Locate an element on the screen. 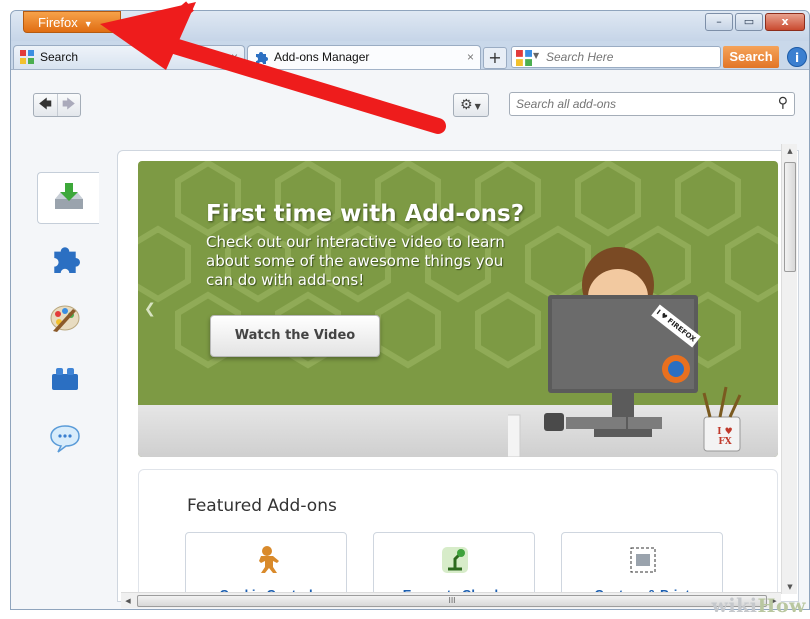 Image resolution: width=810 pixels, height=619 pixels. close-button: x is located at coordinates (785, 22).